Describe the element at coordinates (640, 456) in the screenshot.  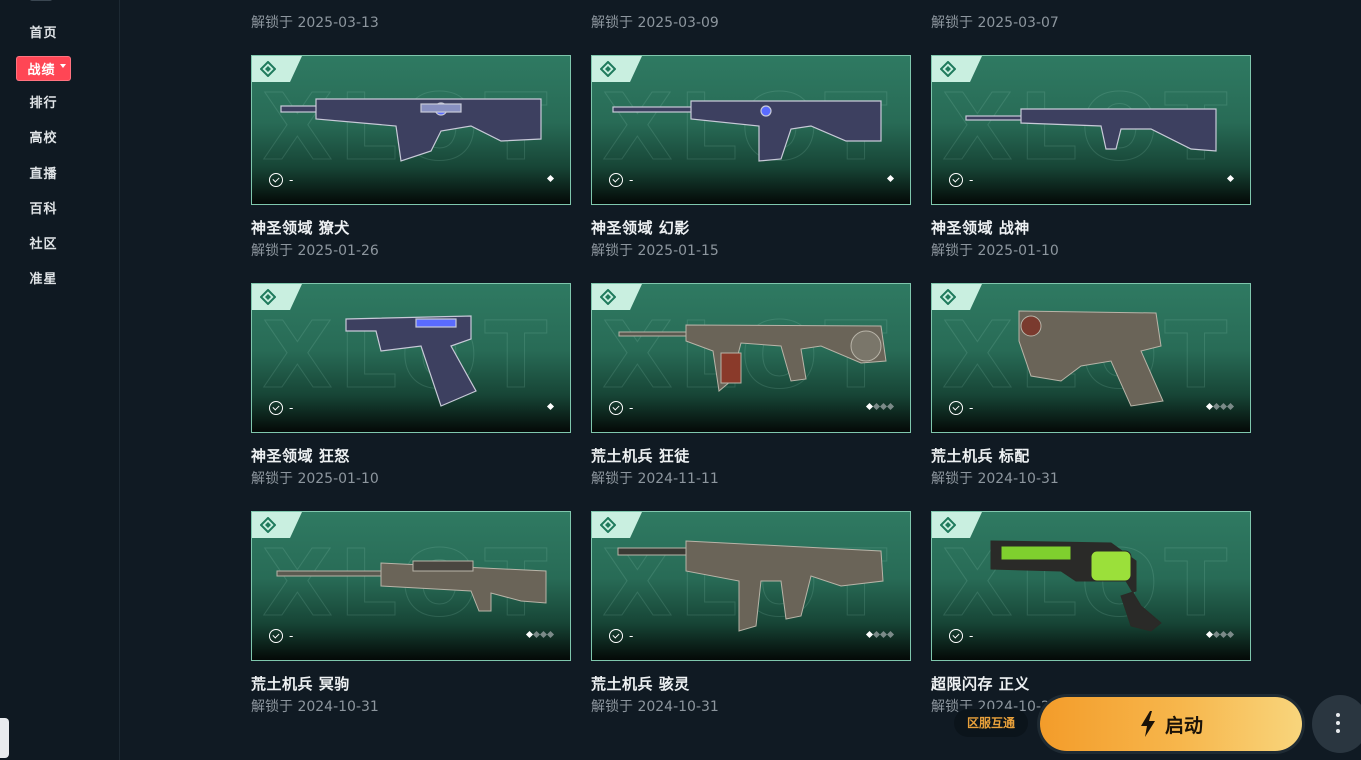
I see `skin-name: 荒土机兵 狂徒` at that location.